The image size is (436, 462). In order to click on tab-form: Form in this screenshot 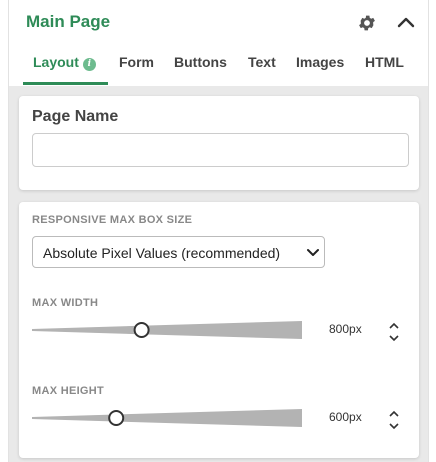, I will do `click(136, 62)`.